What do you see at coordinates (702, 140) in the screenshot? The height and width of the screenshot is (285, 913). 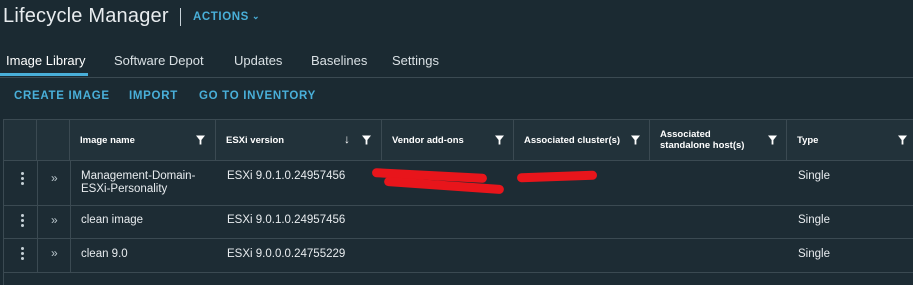 I see `column-label-associated-hosts: Associated standalone host(s)` at bounding box center [702, 140].